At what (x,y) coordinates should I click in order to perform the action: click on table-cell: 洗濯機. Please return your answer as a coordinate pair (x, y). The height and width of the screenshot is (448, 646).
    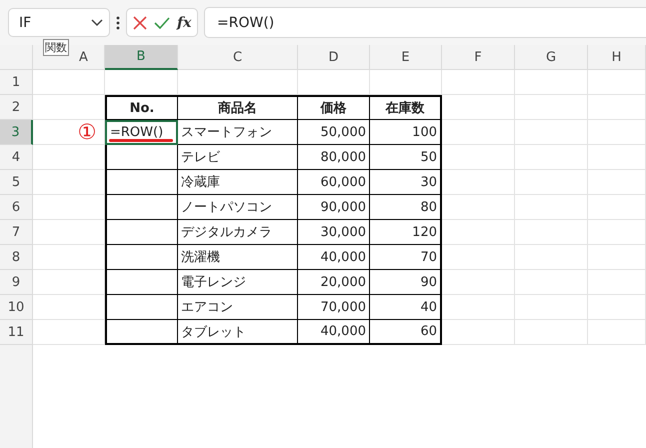
    Looking at the image, I should click on (238, 257).